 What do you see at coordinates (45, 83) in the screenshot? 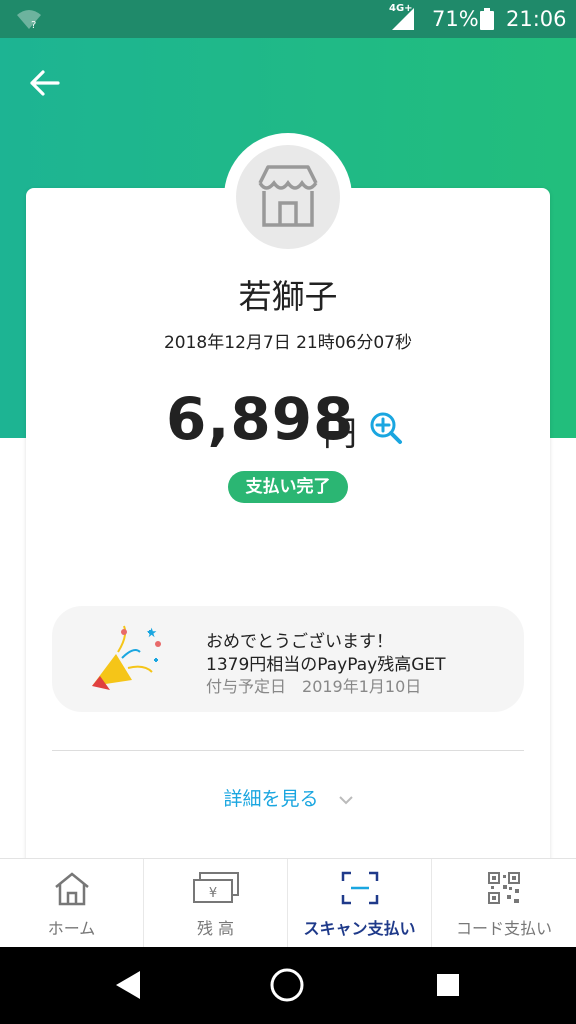
I see `back-arrow-icon` at bounding box center [45, 83].